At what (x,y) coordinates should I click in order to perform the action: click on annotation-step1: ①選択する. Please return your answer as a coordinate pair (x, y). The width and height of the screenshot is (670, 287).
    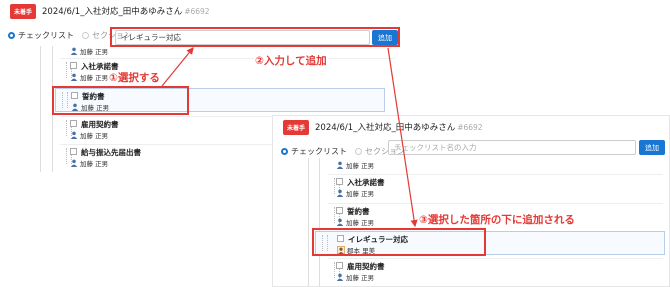
    Looking at the image, I should click on (134, 77).